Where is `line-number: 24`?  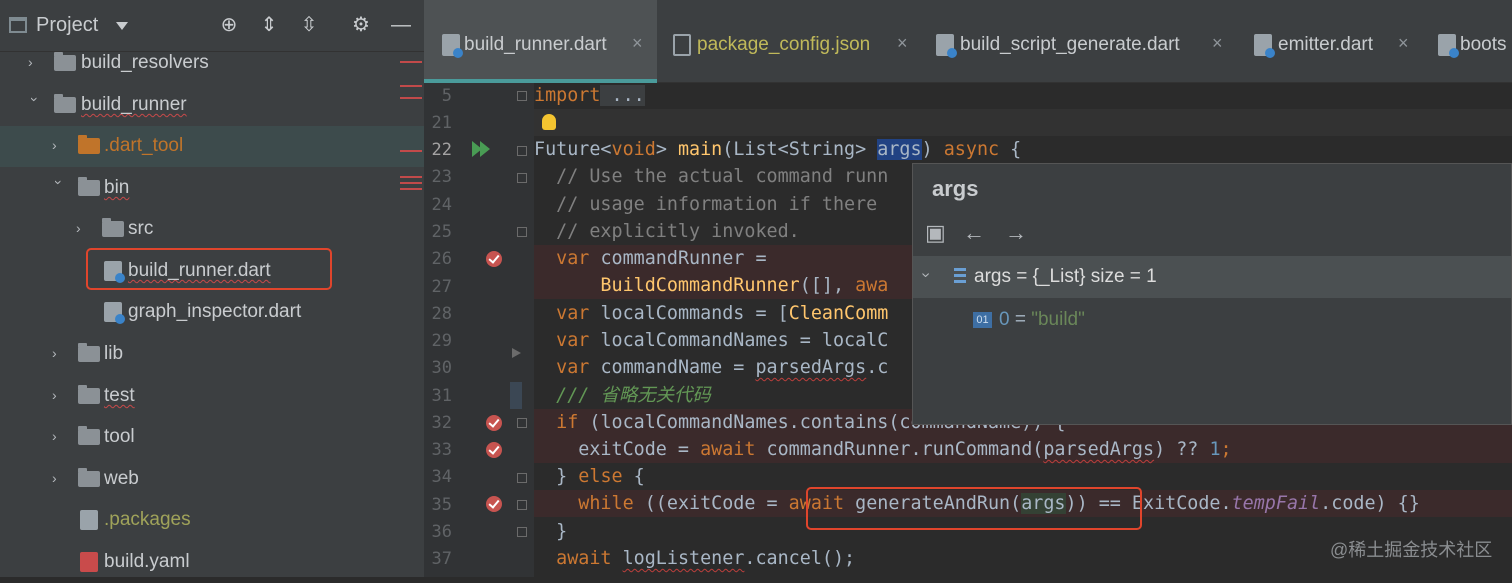 line-number: 24 is located at coordinates (441, 205).